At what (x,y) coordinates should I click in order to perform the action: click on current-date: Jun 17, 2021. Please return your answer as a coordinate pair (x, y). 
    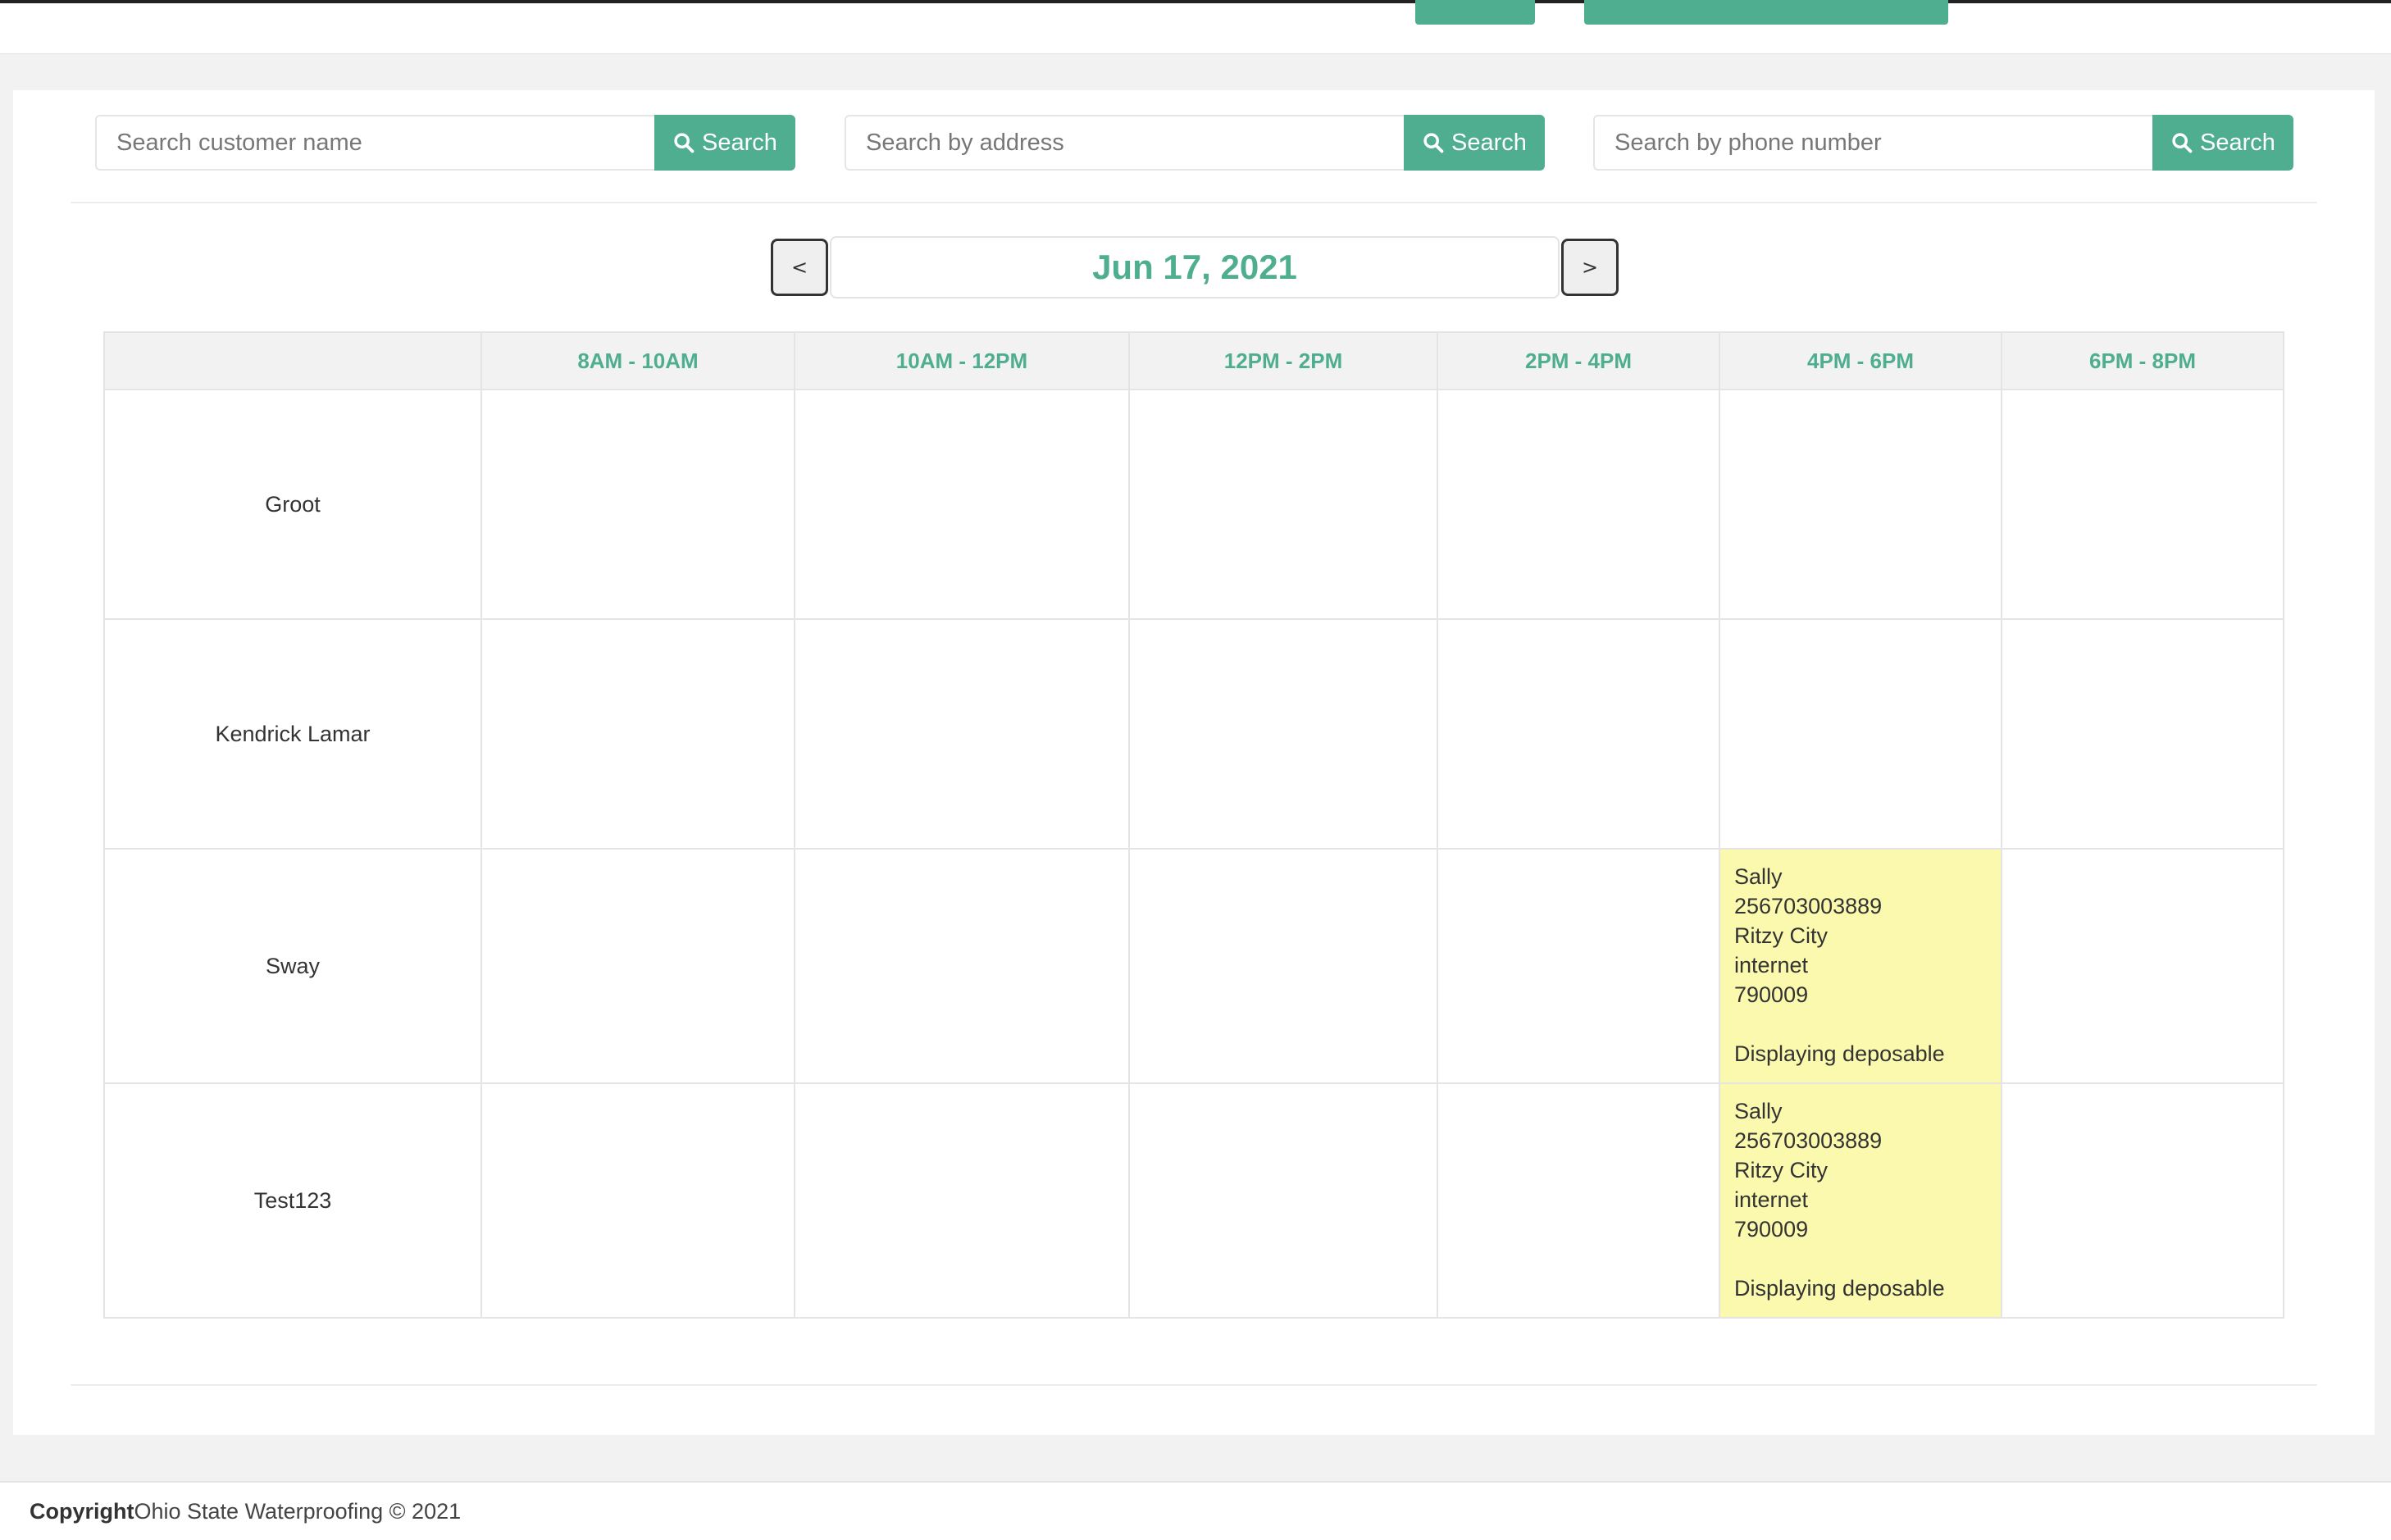
    Looking at the image, I should click on (1195, 267).